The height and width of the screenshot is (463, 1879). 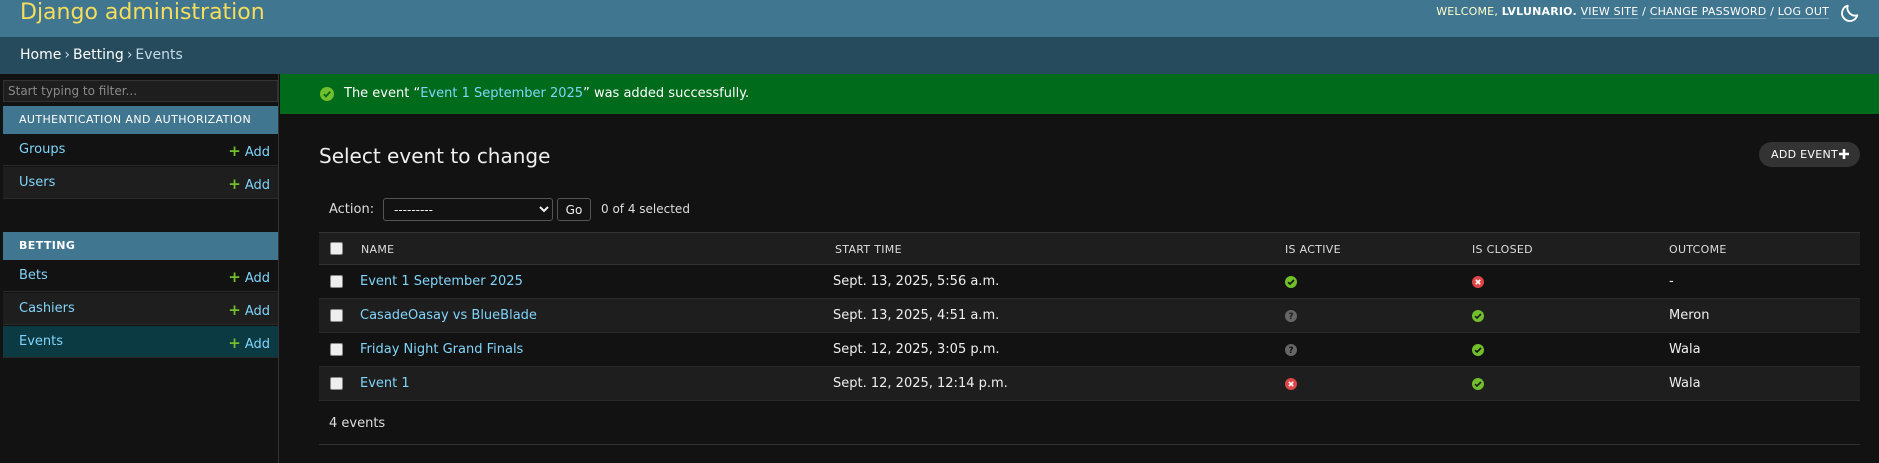 I want to click on add-event-button: ADD EVENT, so click(x=1809, y=154).